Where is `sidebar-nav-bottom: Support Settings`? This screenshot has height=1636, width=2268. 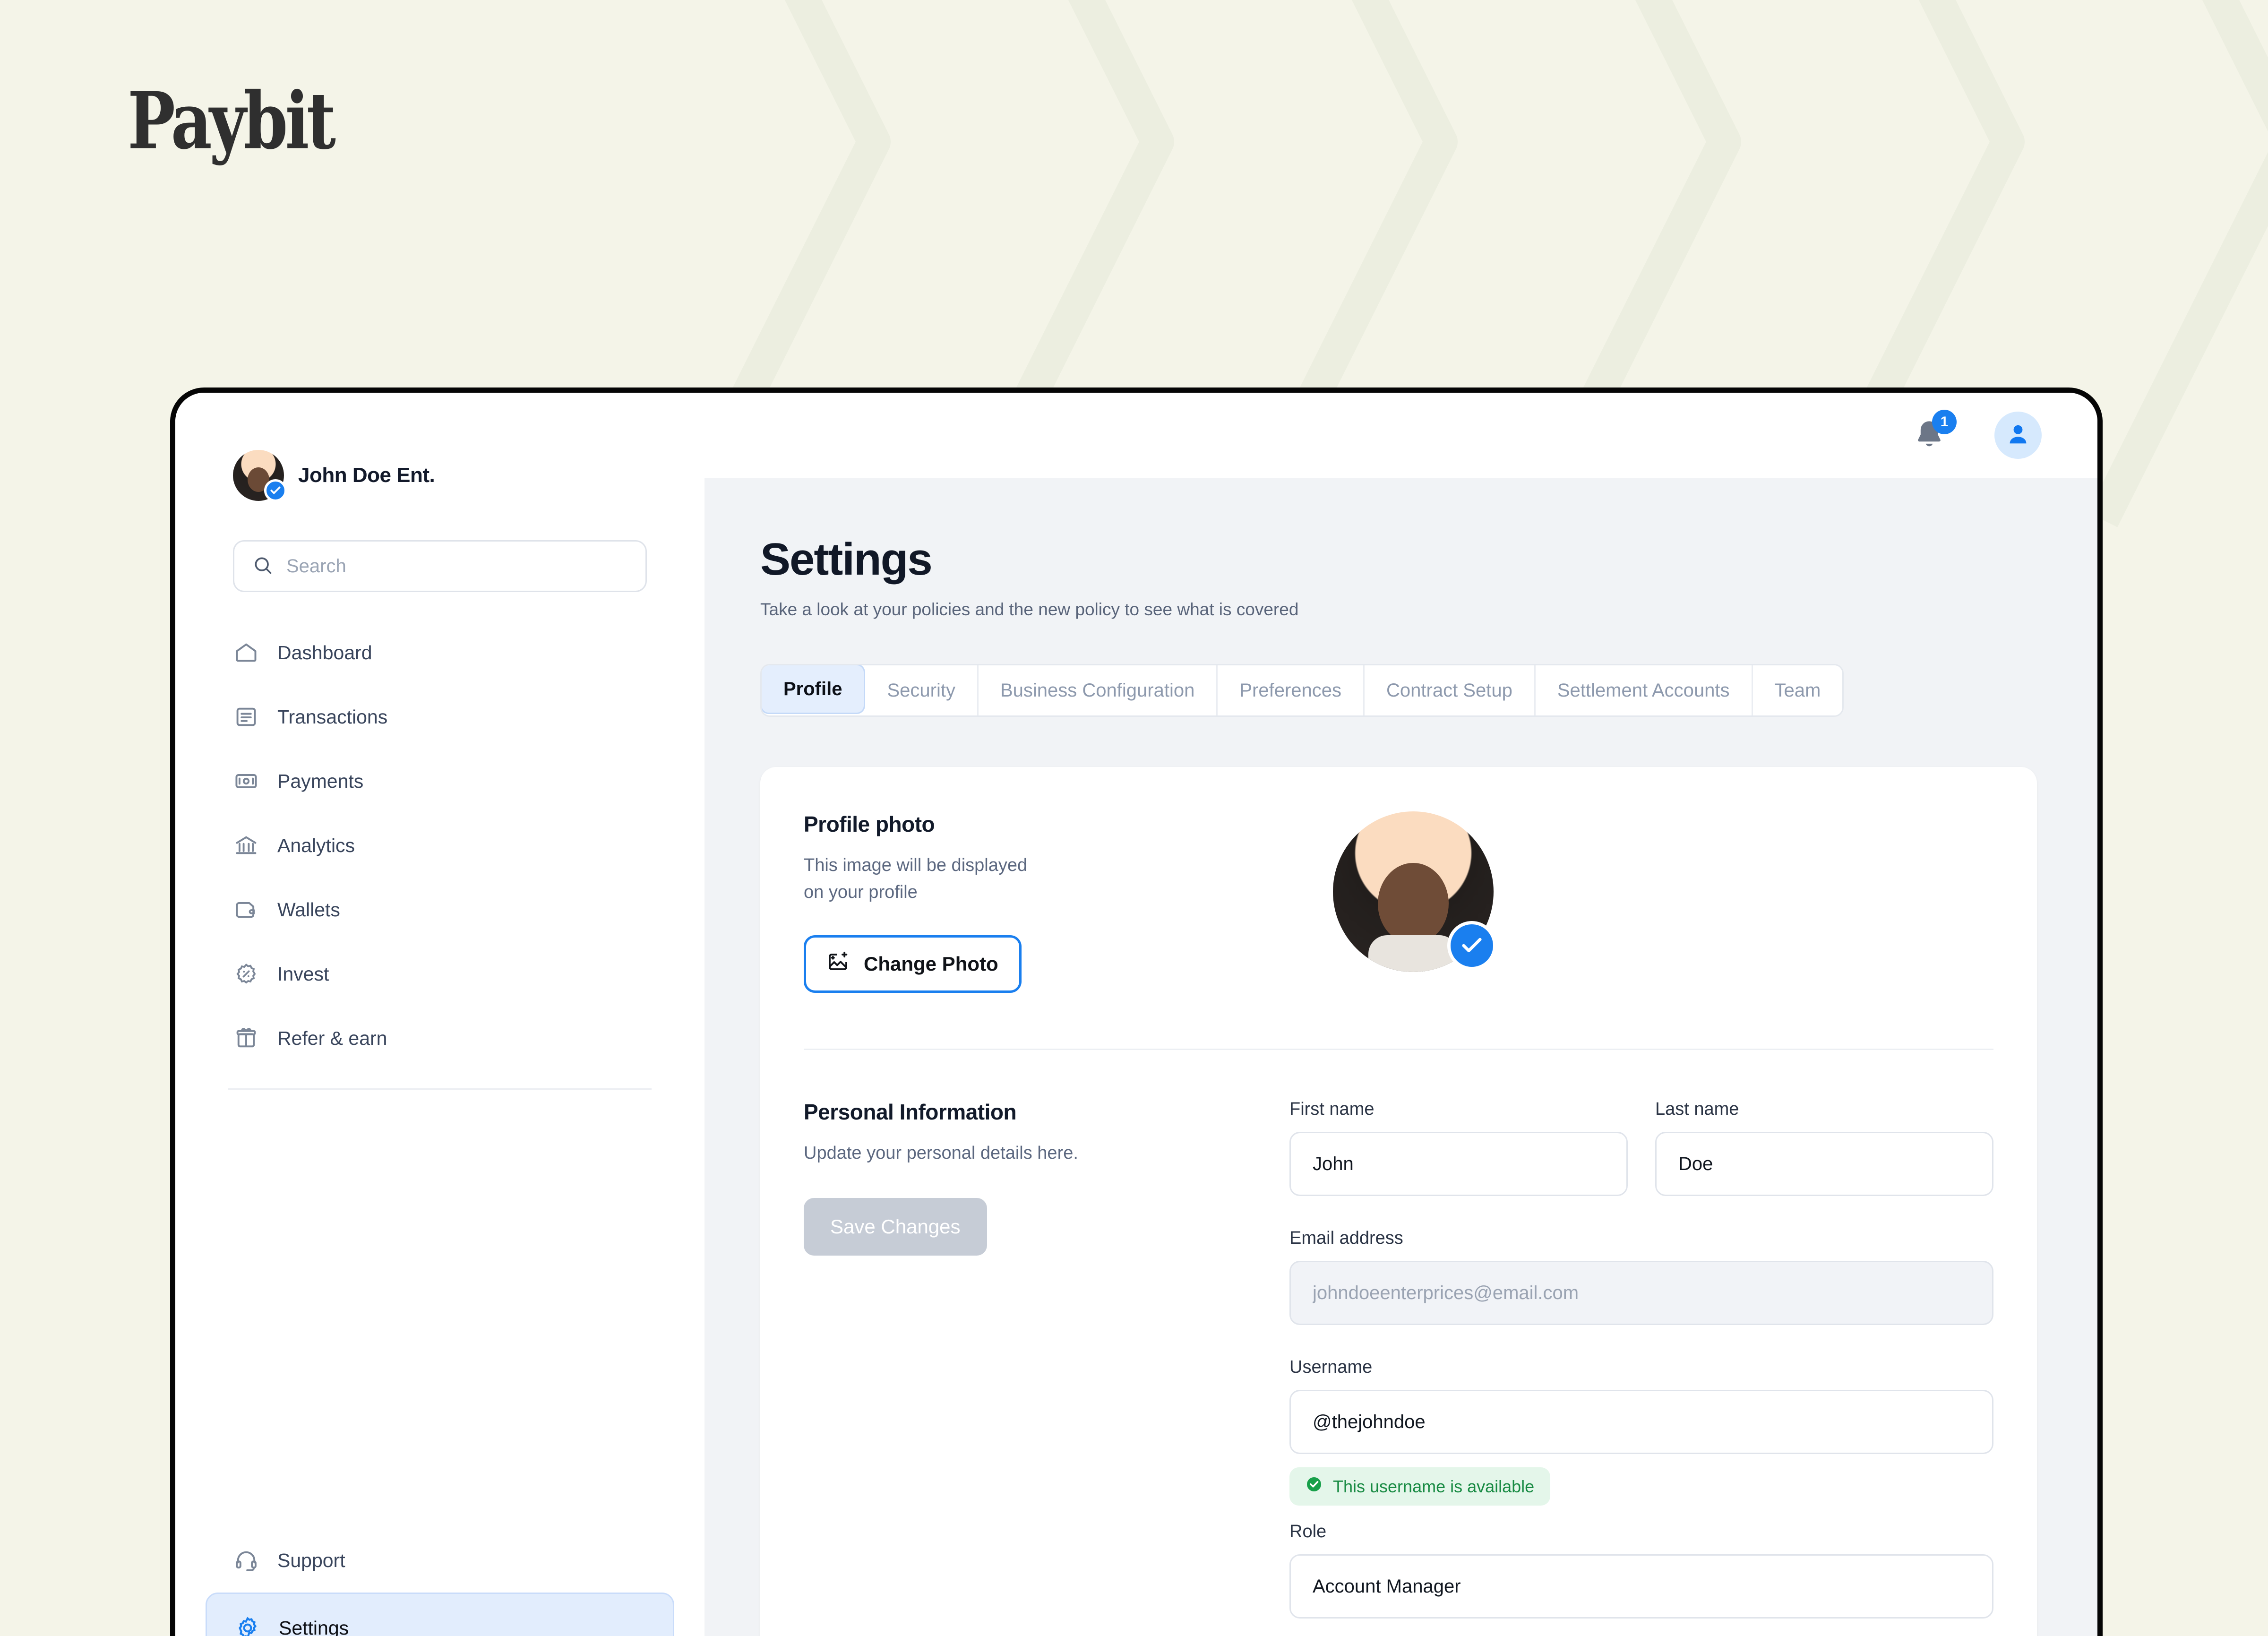 sidebar-nav-bottom: Support Settings is located at coordinates (439, 1582).